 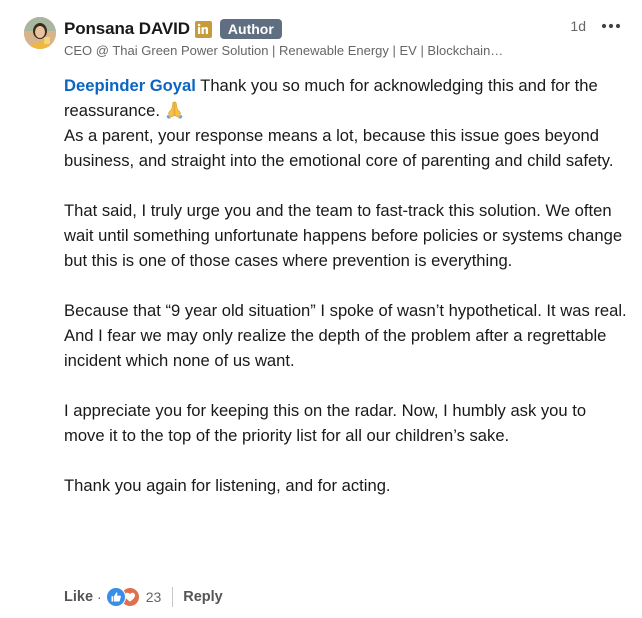 What do you see at coordinates (127, 29) in the screenshot?
I see `author-name: Ponsana DAVID` at bounding box center [127, 29].